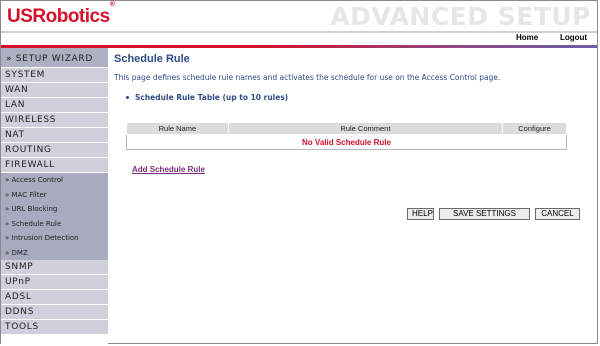  Describe the element at coordinates (54, 282) in the screenshot. I see `sidebar-item-upnp: UPnP` at that location.